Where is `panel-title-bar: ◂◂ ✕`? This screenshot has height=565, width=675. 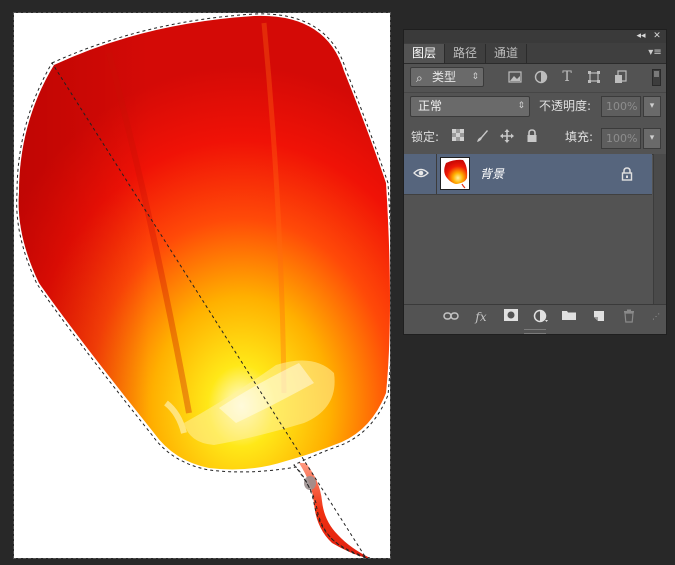 panel-title-bar: ◂◂ ✕ is located at coordinates (535, 36).